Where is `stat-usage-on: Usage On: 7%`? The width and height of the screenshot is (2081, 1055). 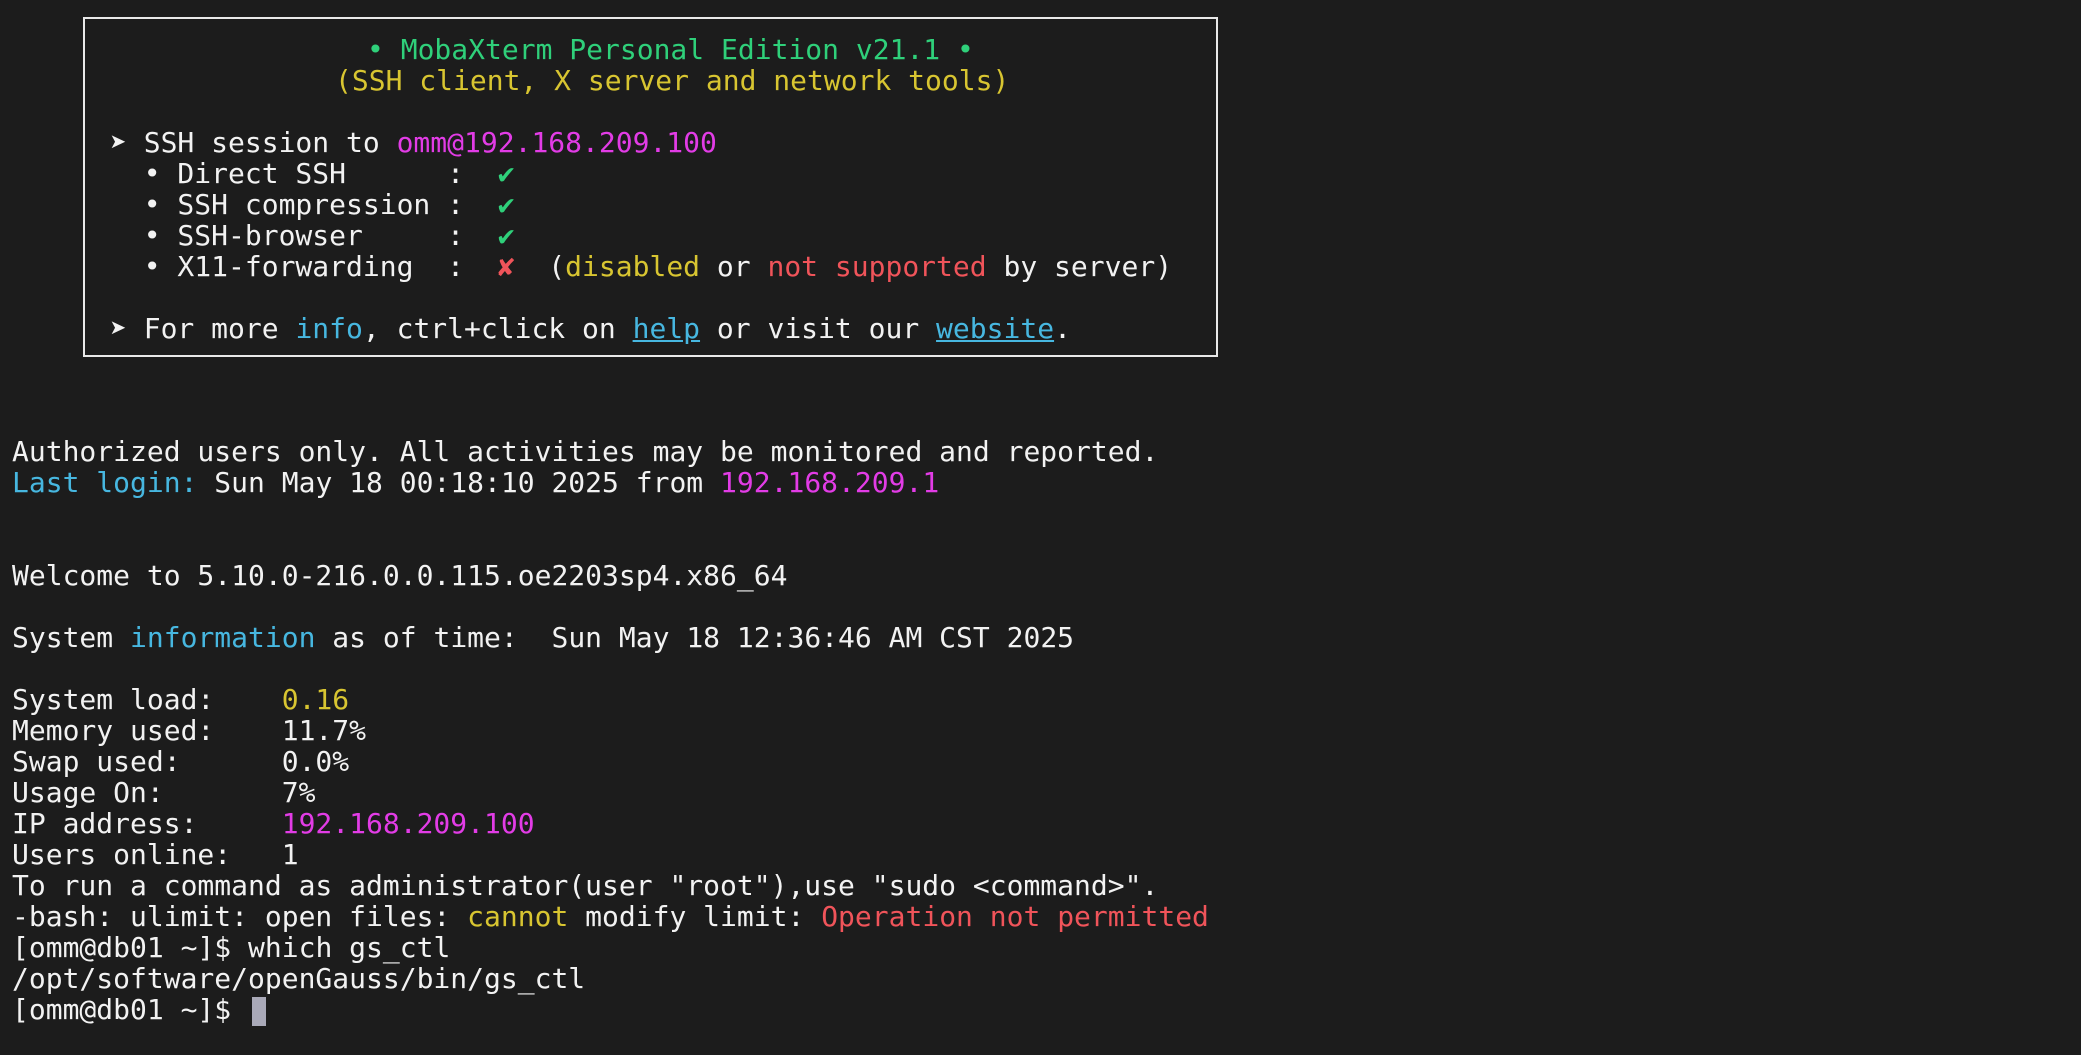 stat-usage-on: Usage On: 7% is located at coordinates (163, 792).